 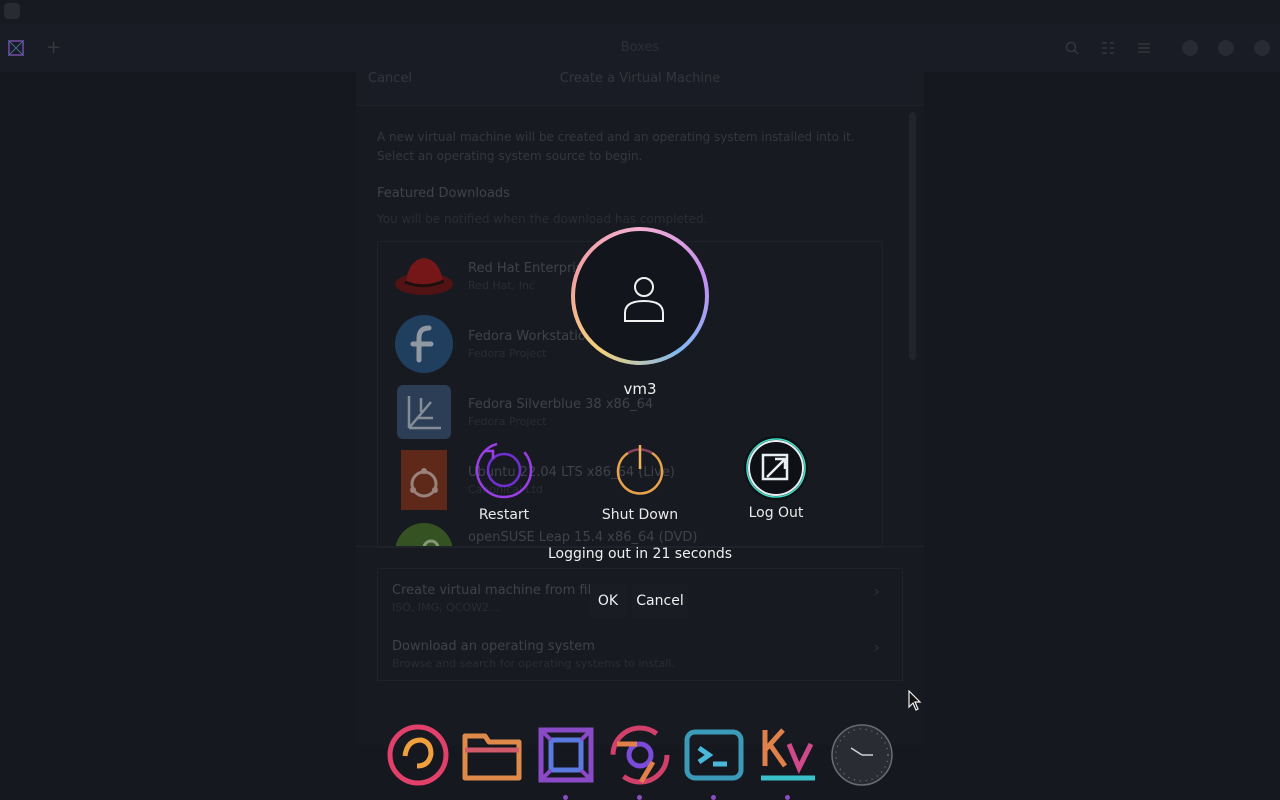 I want to click on logout-button: Log Out, so click(x=776, y=485).